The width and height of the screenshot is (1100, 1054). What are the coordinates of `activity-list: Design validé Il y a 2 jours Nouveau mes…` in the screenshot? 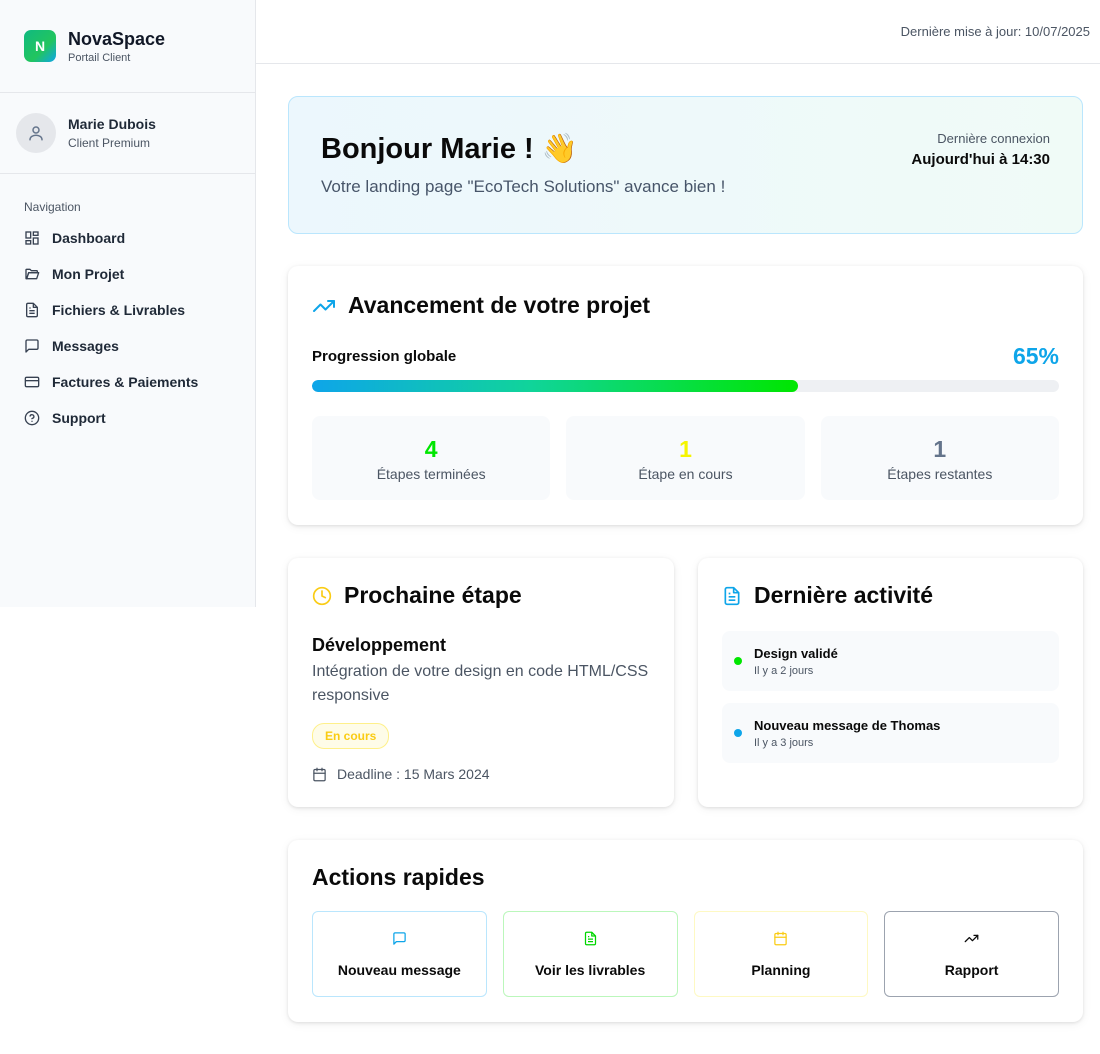 It's located at (890, 697).